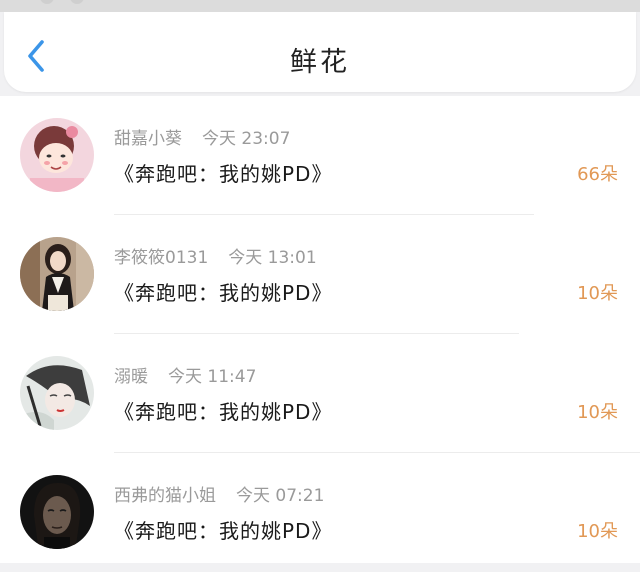 The height and width of the screenshot is (572, 640). What do you see at coordinates (165, 496) in the screenshot?
I see `username: 西弗的猫小姐` at bounding box center [165, 496].